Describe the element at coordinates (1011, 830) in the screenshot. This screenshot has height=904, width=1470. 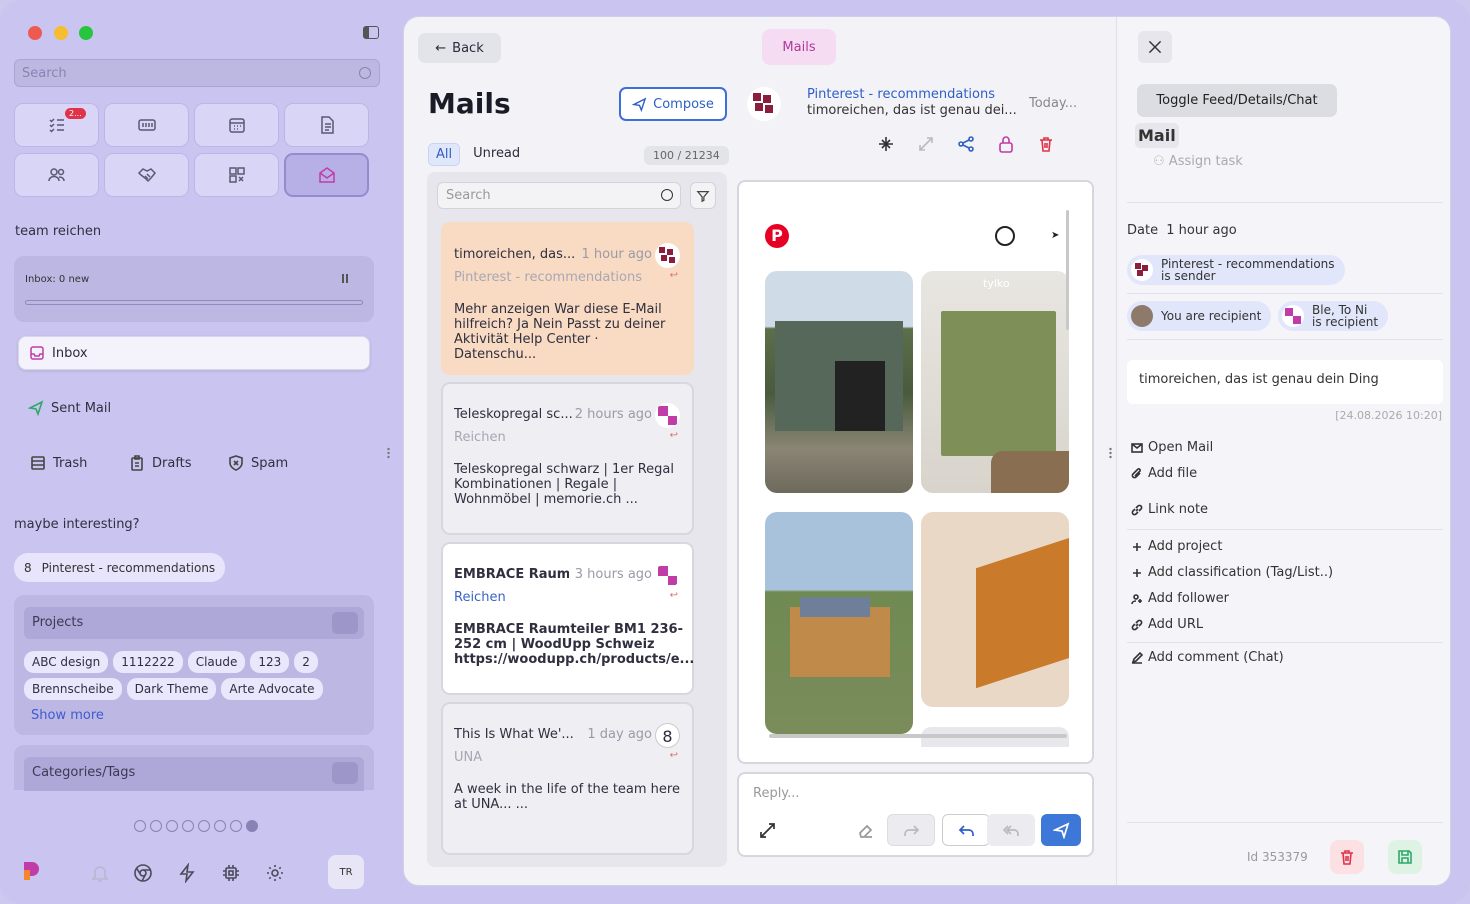
I see `reply-all-button` at that location.